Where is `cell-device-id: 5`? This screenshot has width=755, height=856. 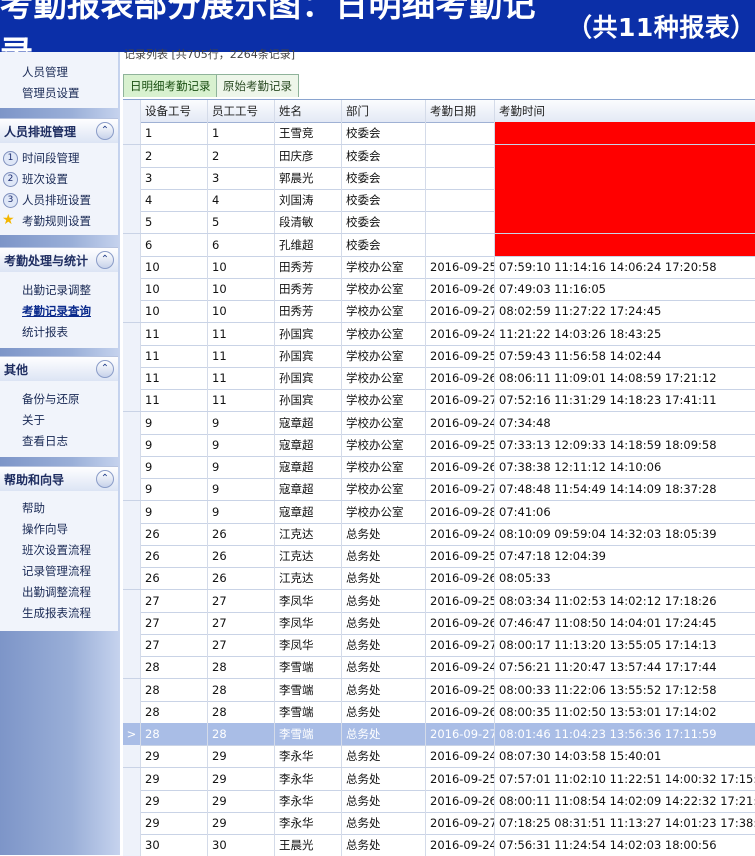
cell-device-id: 5 is located at coordinates (174, 222).